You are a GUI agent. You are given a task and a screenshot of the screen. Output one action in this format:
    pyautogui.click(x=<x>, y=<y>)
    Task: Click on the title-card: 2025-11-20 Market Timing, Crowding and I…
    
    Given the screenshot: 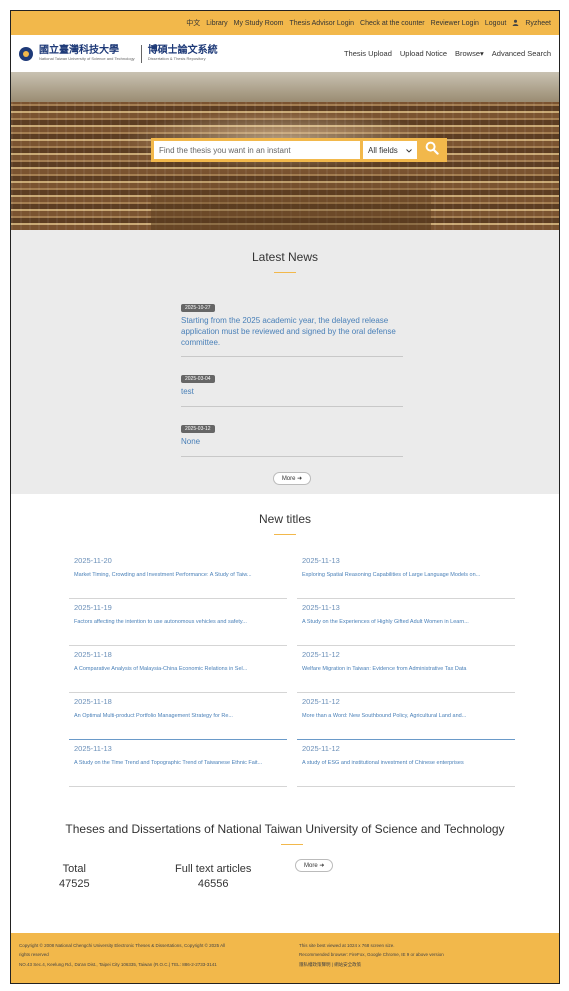 What is the action you would take?
    pyautogui.click(x=178, y=575)
    